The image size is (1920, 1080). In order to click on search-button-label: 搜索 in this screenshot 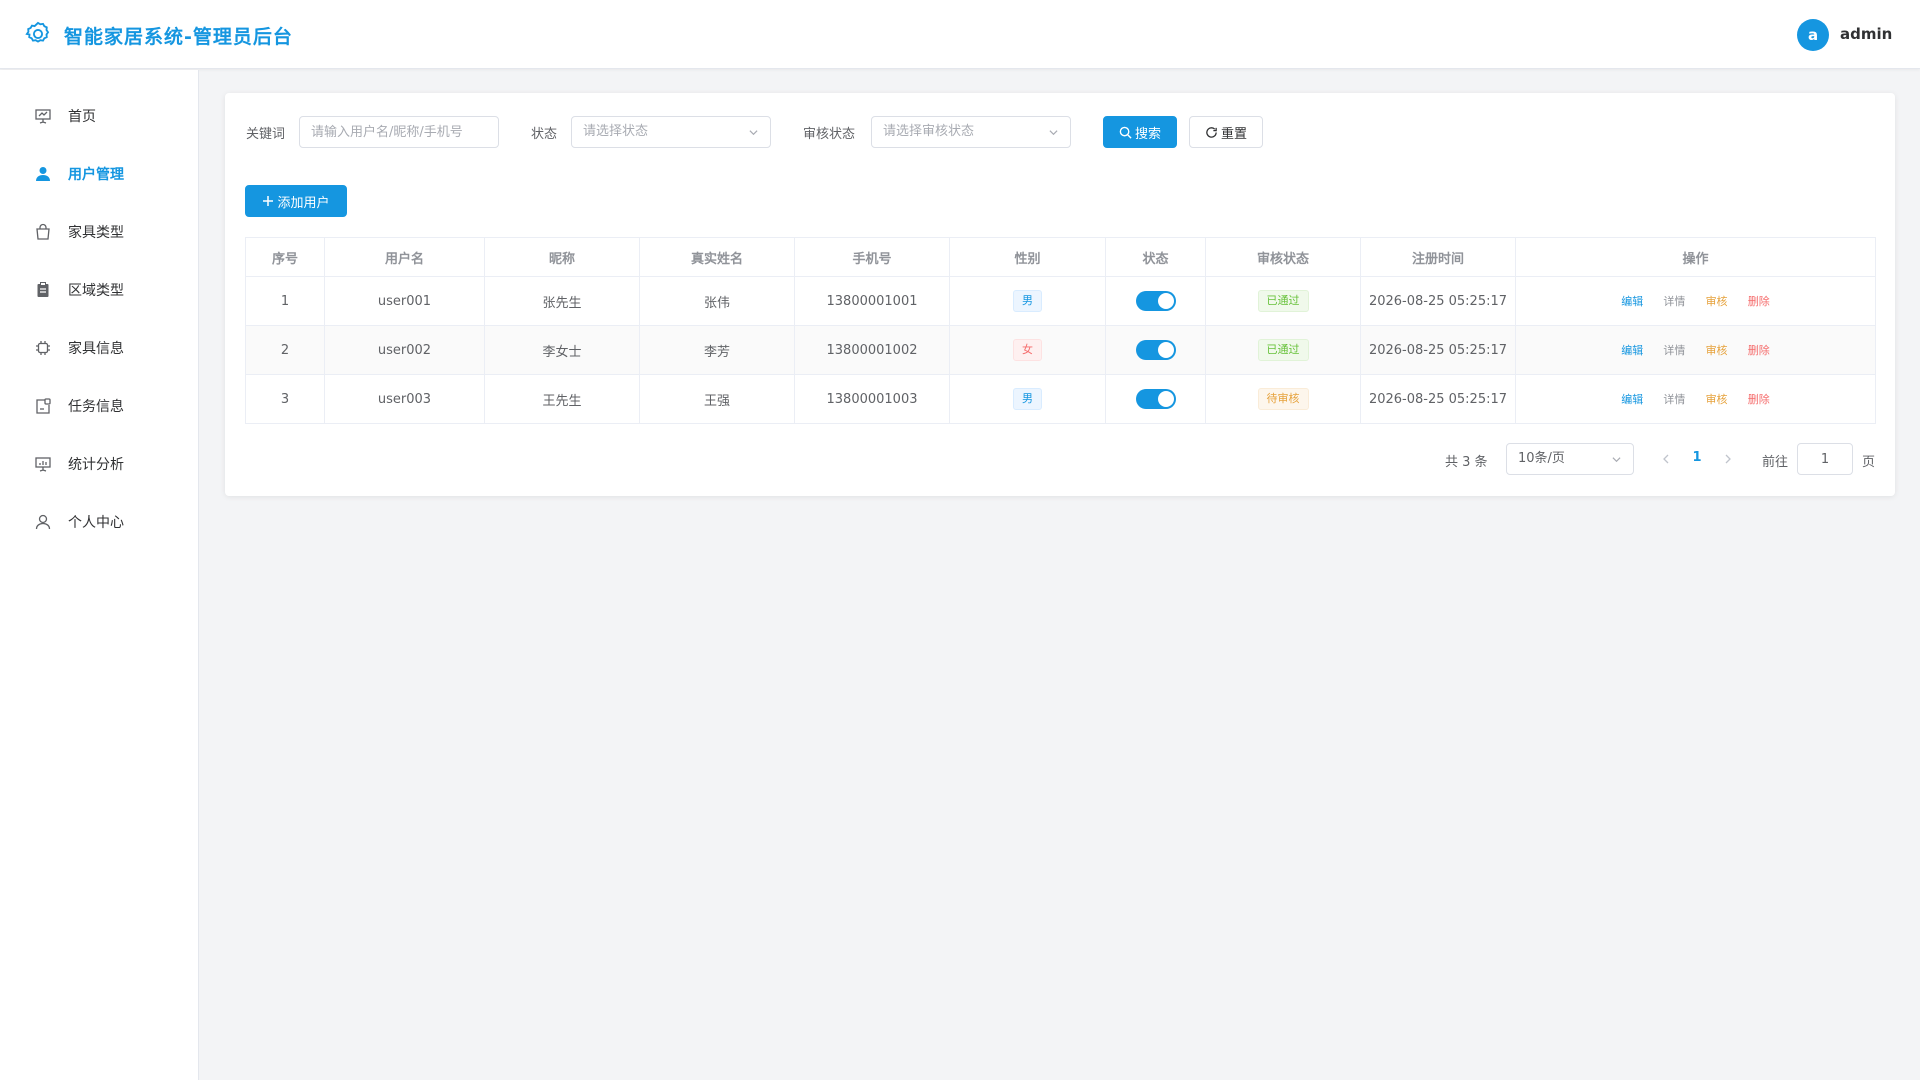, I will do `click(1147, 134)`.